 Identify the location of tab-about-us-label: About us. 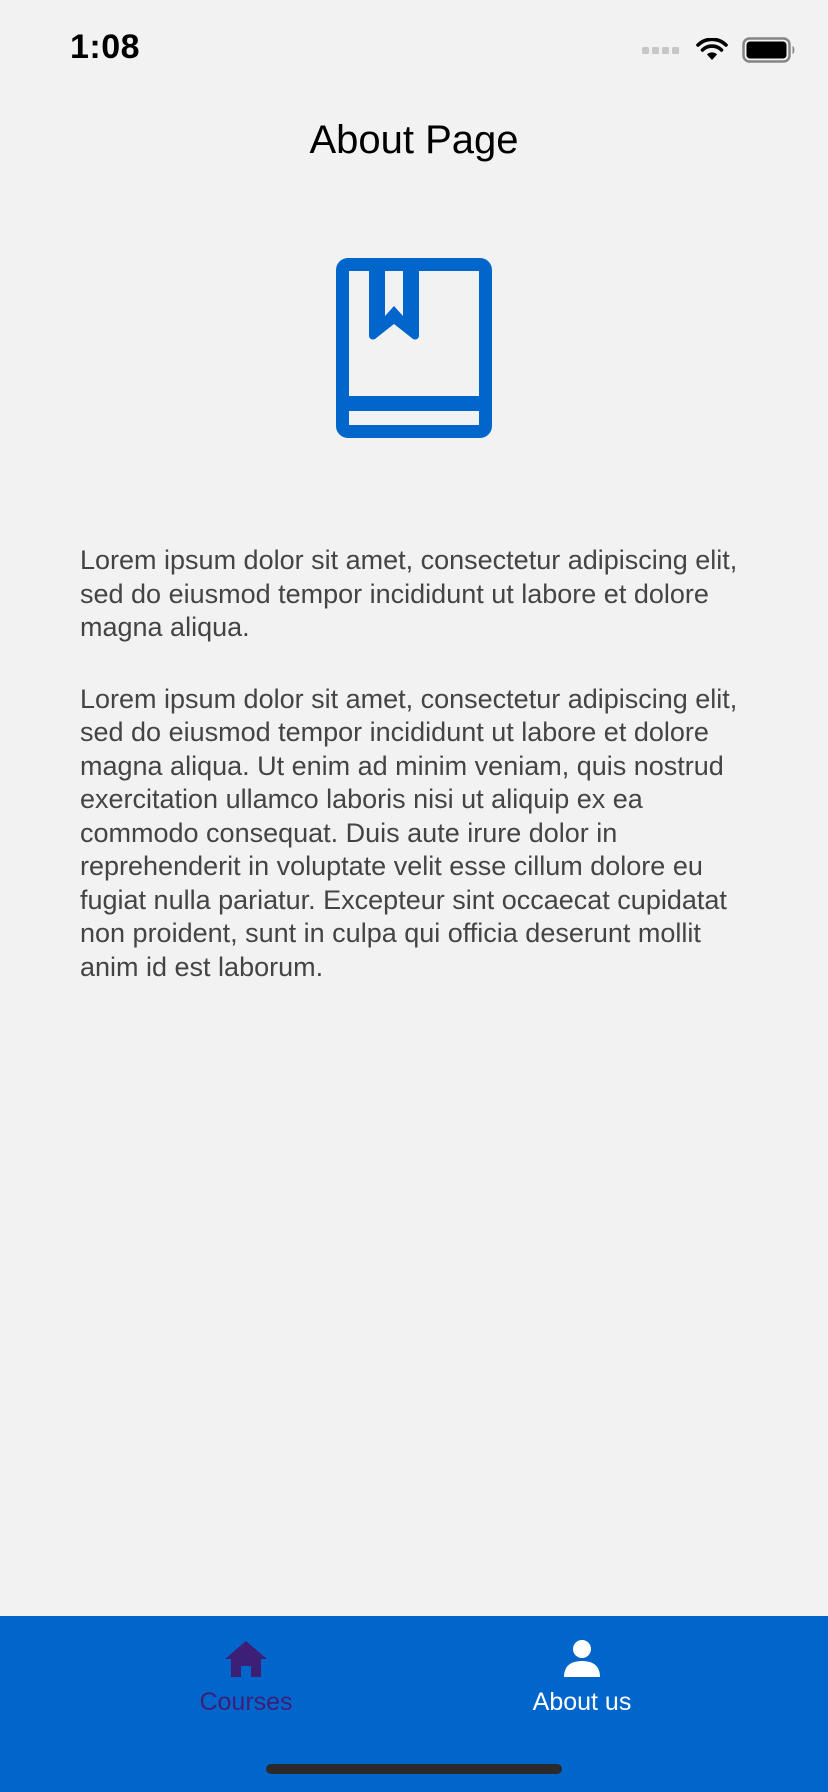
(582, 1702).